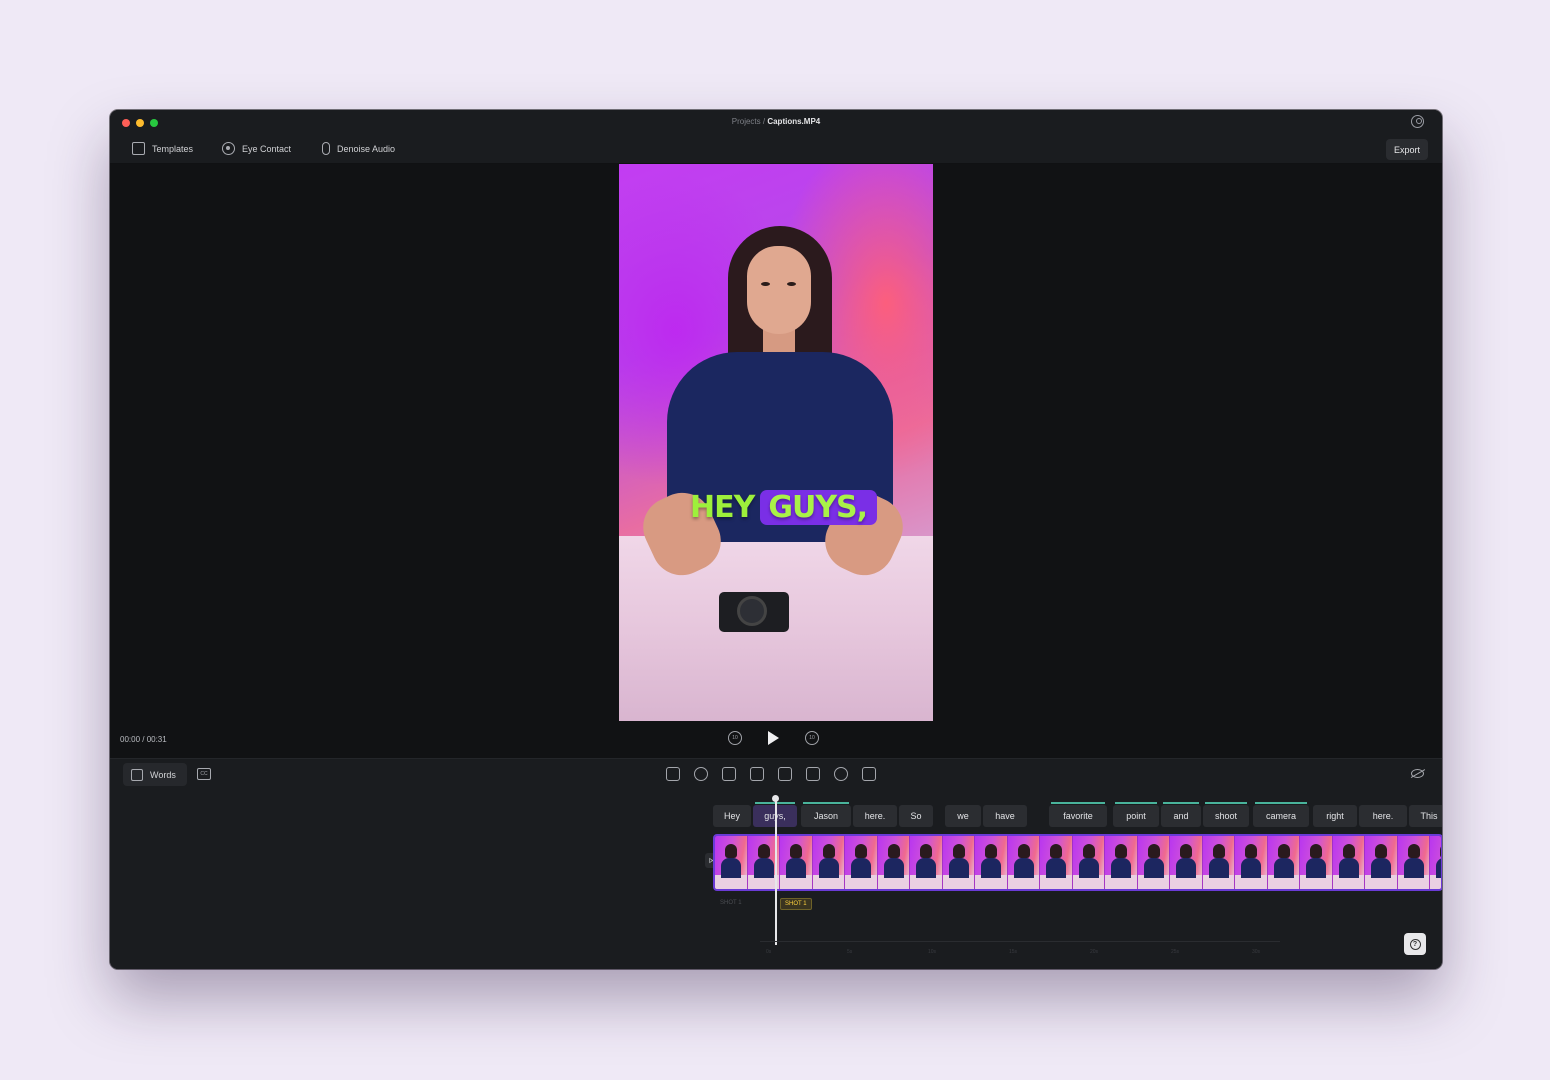  Describe the element at coordinates (731, 903) in the screenshot. I see `shot-label-dim: SHOT 1` at that location.